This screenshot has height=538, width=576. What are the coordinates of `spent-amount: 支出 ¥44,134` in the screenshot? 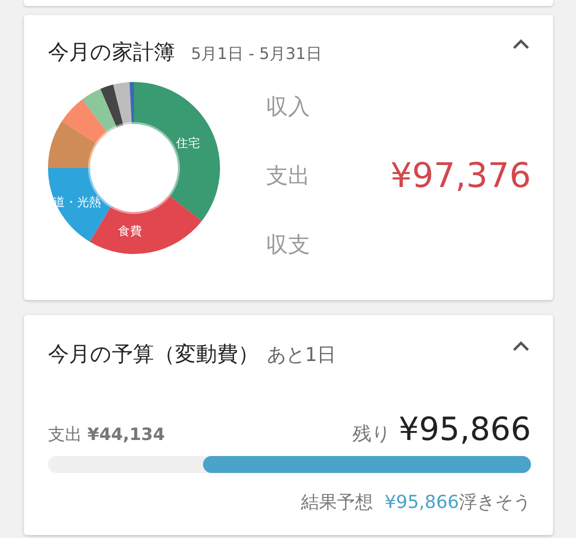 It's located at (106, 435).